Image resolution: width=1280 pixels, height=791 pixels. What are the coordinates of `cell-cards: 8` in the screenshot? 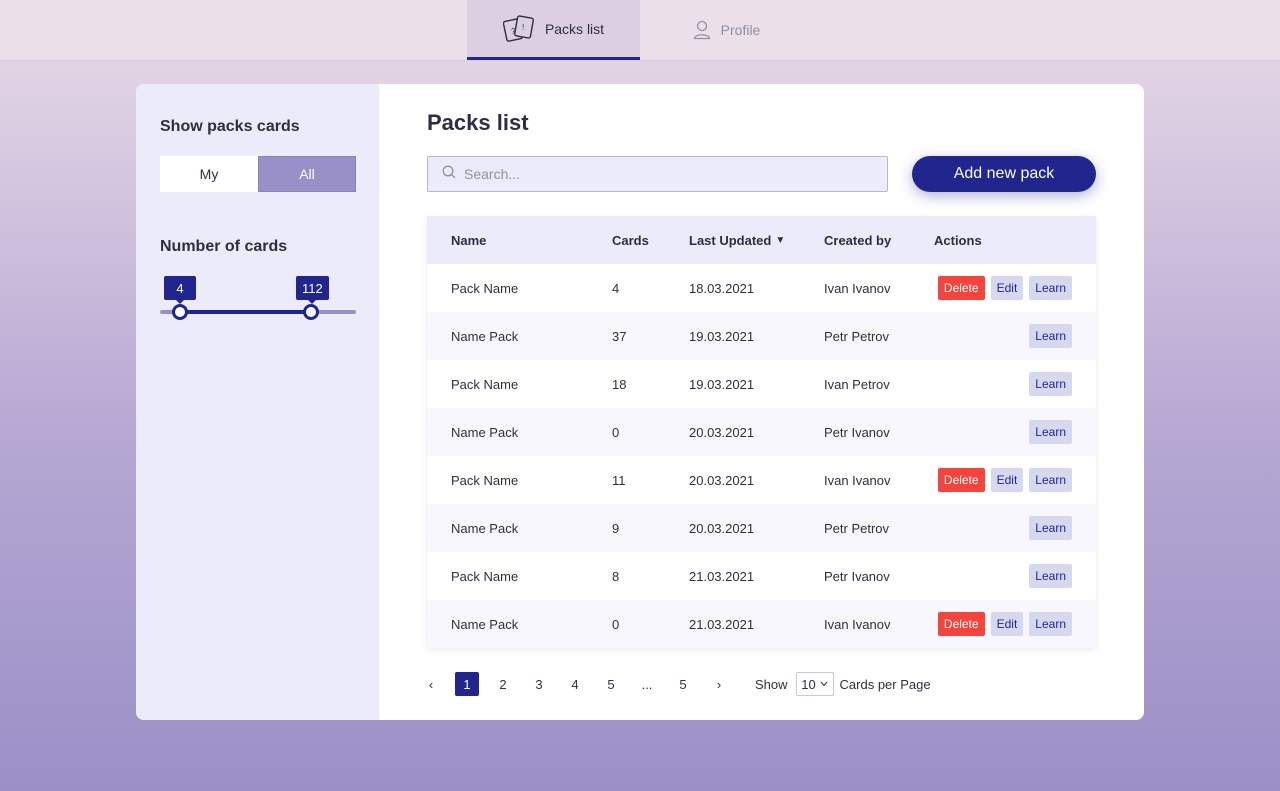 It's located at (616, 576).